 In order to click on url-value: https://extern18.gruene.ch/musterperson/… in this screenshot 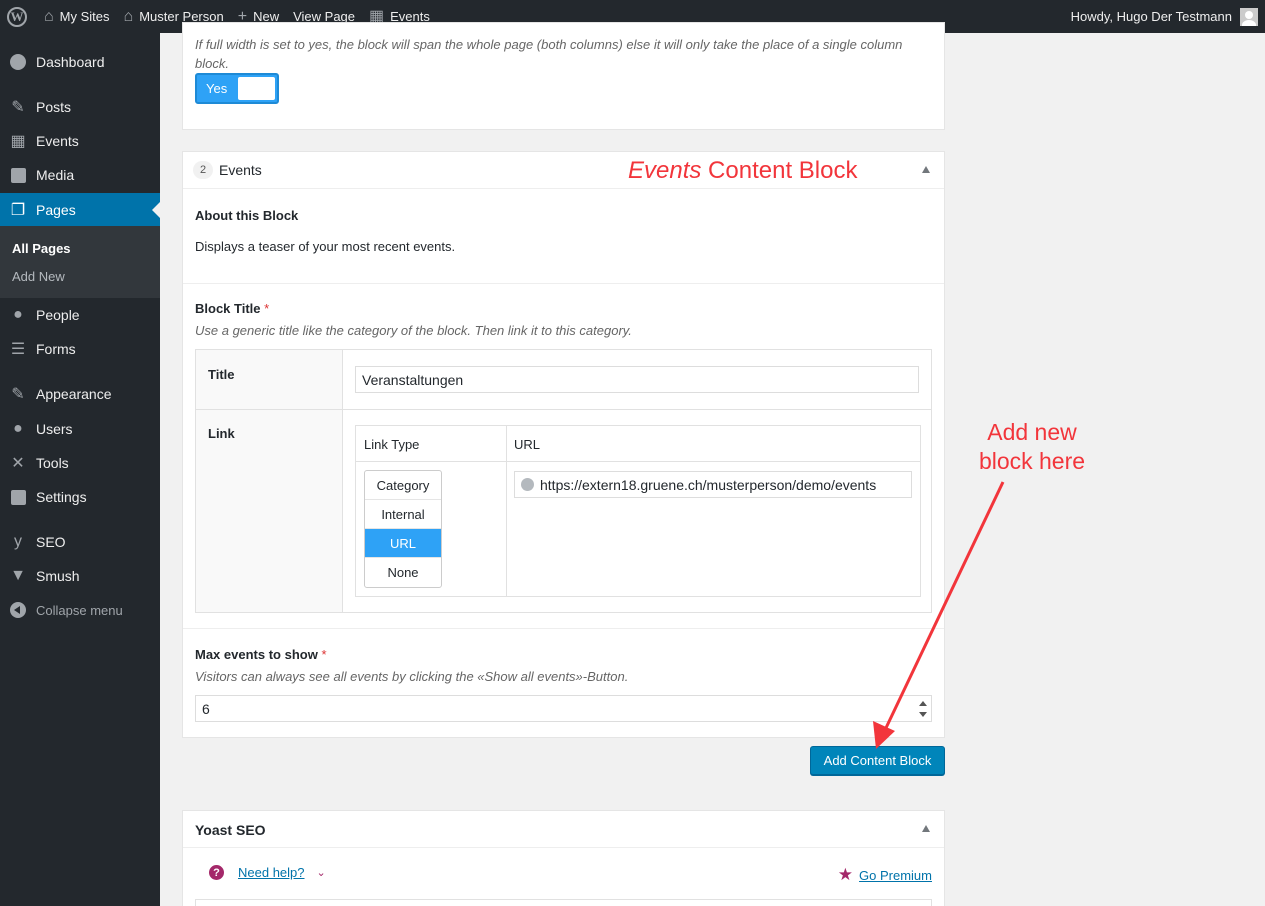, I will do `click(708, 484)`.